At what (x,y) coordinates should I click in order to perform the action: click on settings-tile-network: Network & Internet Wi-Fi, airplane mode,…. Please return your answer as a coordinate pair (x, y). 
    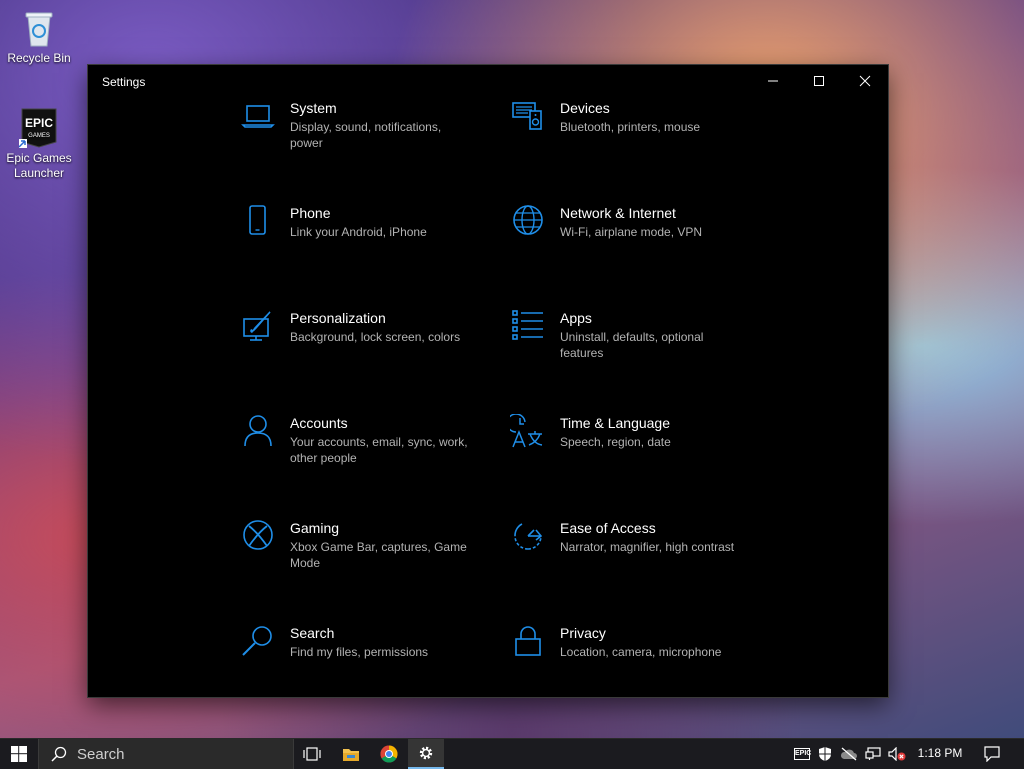
    Looking at the image, I should click on (635, 244).